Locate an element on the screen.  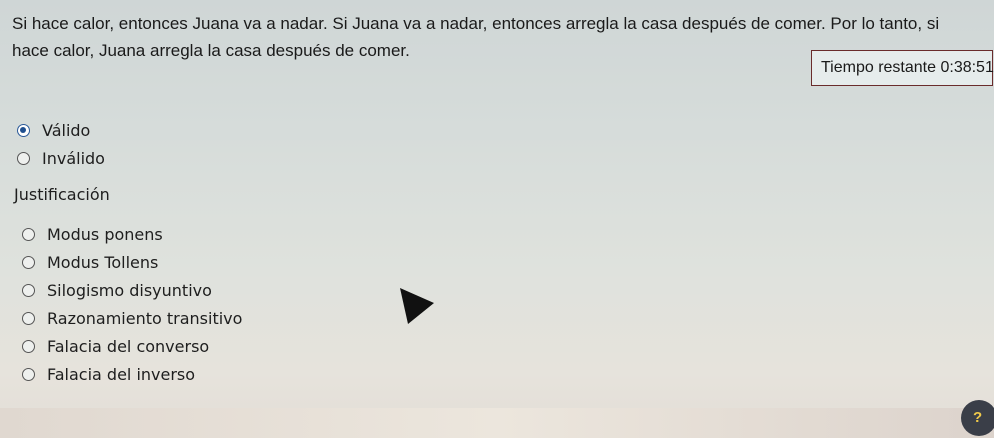
timer-box: Tiempo restante 0:38:51 is located at coordinates (902, 68).